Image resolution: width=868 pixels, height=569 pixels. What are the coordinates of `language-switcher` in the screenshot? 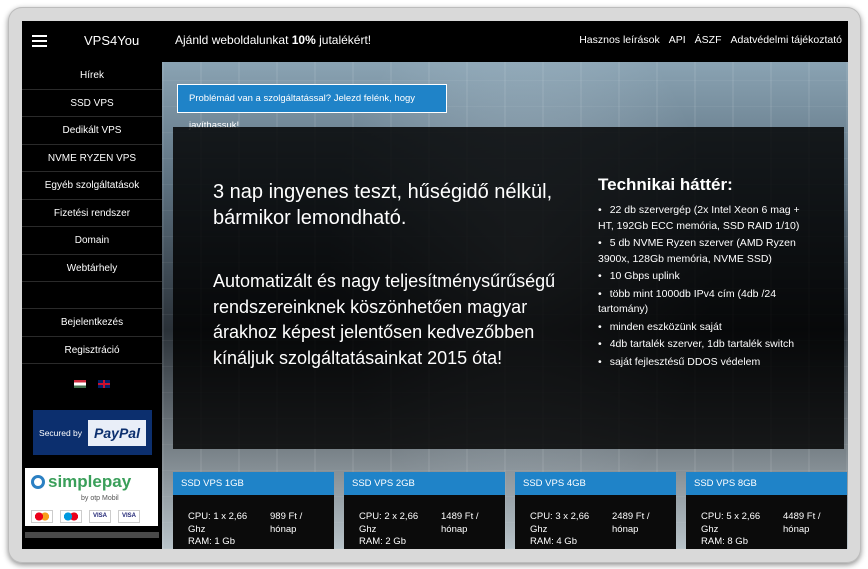 It's located at (92, 384).